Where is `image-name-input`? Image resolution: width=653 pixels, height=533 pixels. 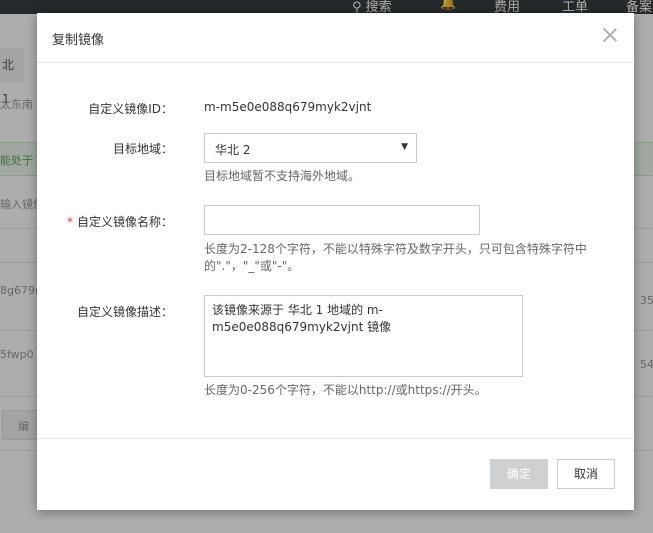 image-name-input is located at coordinates (342, 220).